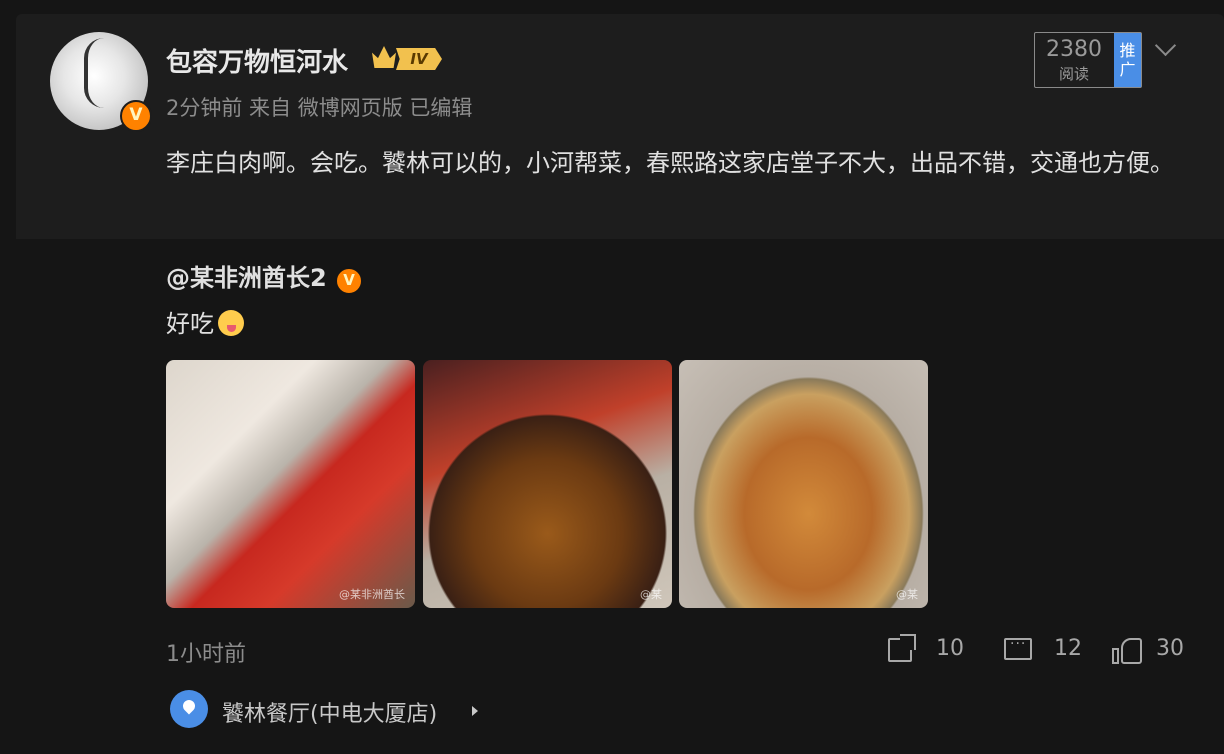  I want to click on photo-stew-pot: @某, so click(547, 484).